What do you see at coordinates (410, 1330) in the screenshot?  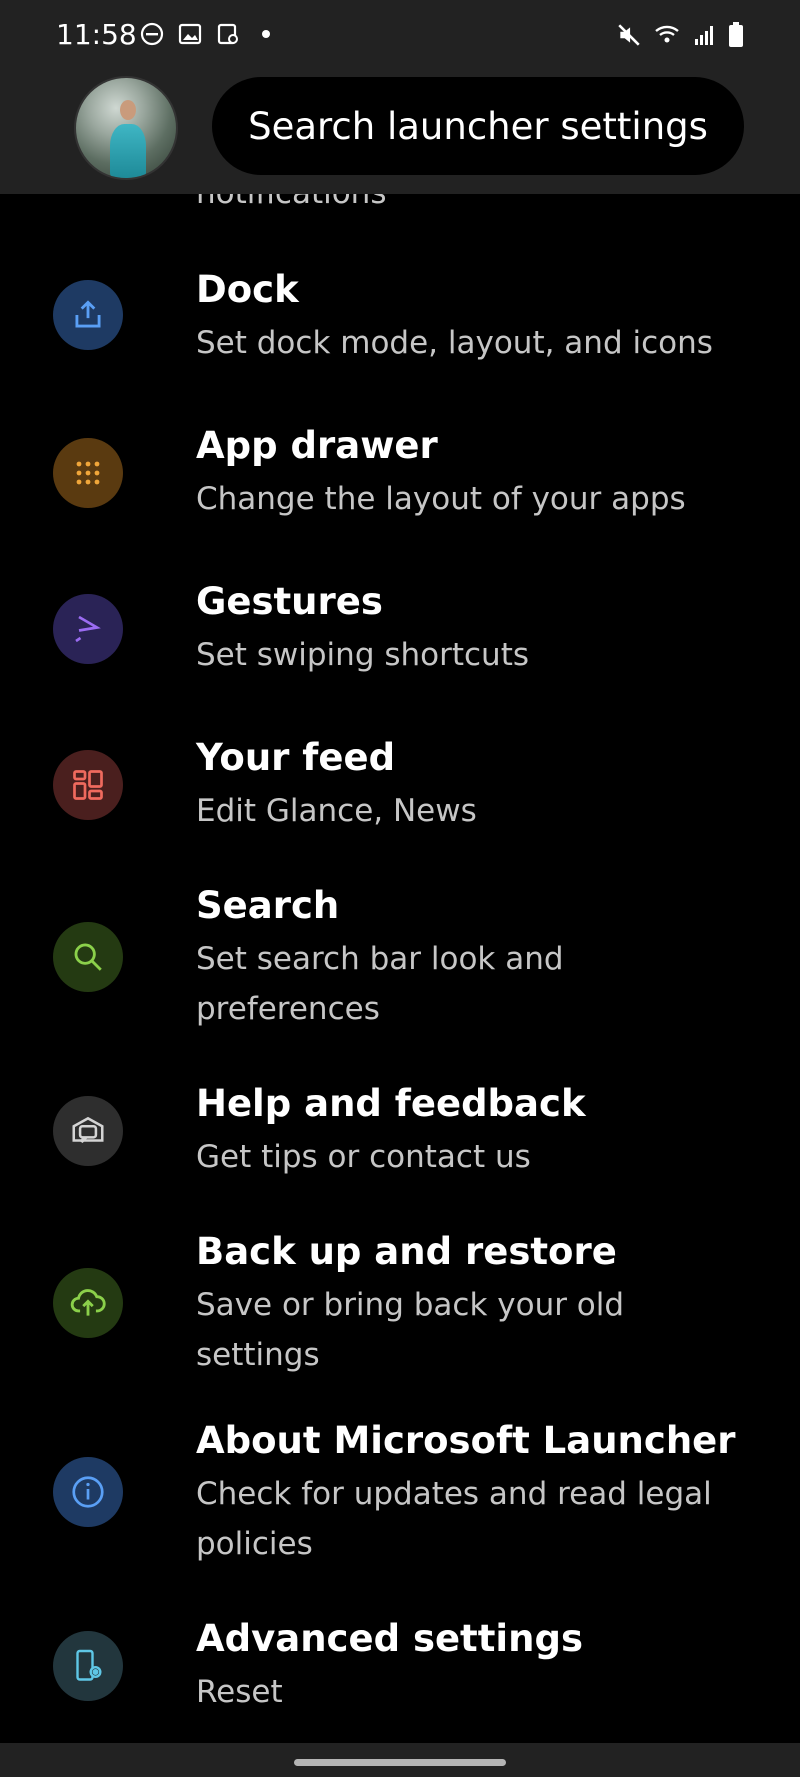 I see `item-subtitle: Save or bring back your old settings` at bounding box center [410, 1330].